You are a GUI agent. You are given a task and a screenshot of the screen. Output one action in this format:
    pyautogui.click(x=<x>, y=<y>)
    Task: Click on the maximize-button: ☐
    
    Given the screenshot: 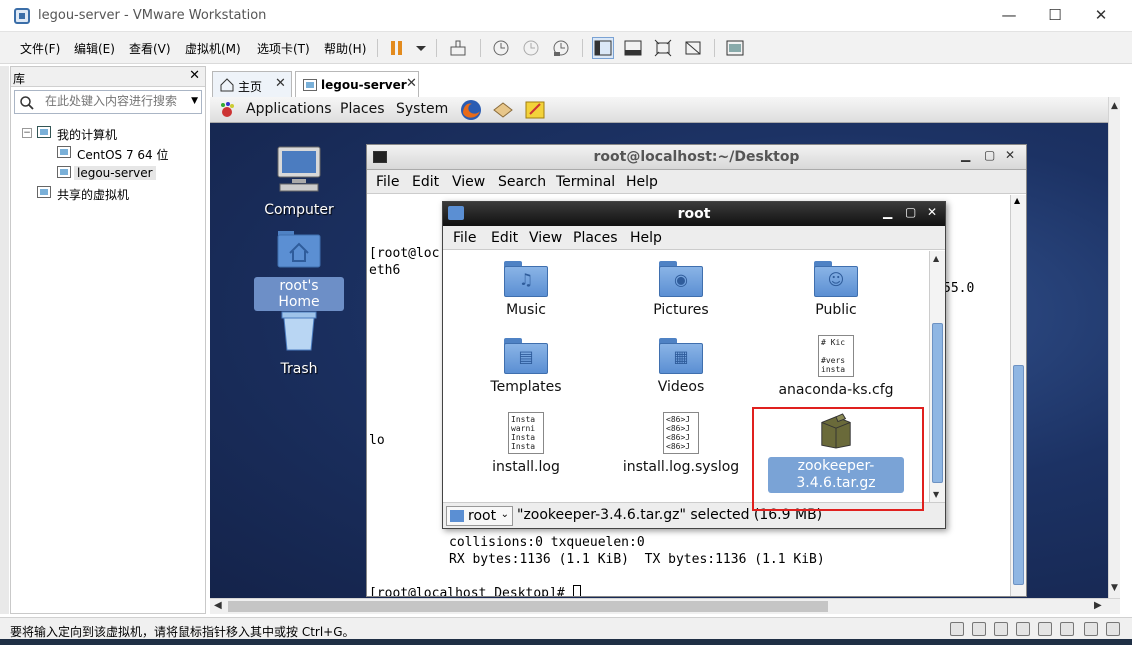 What is the action you would take?
    pyautogui.click(x=1055, y=16)
    